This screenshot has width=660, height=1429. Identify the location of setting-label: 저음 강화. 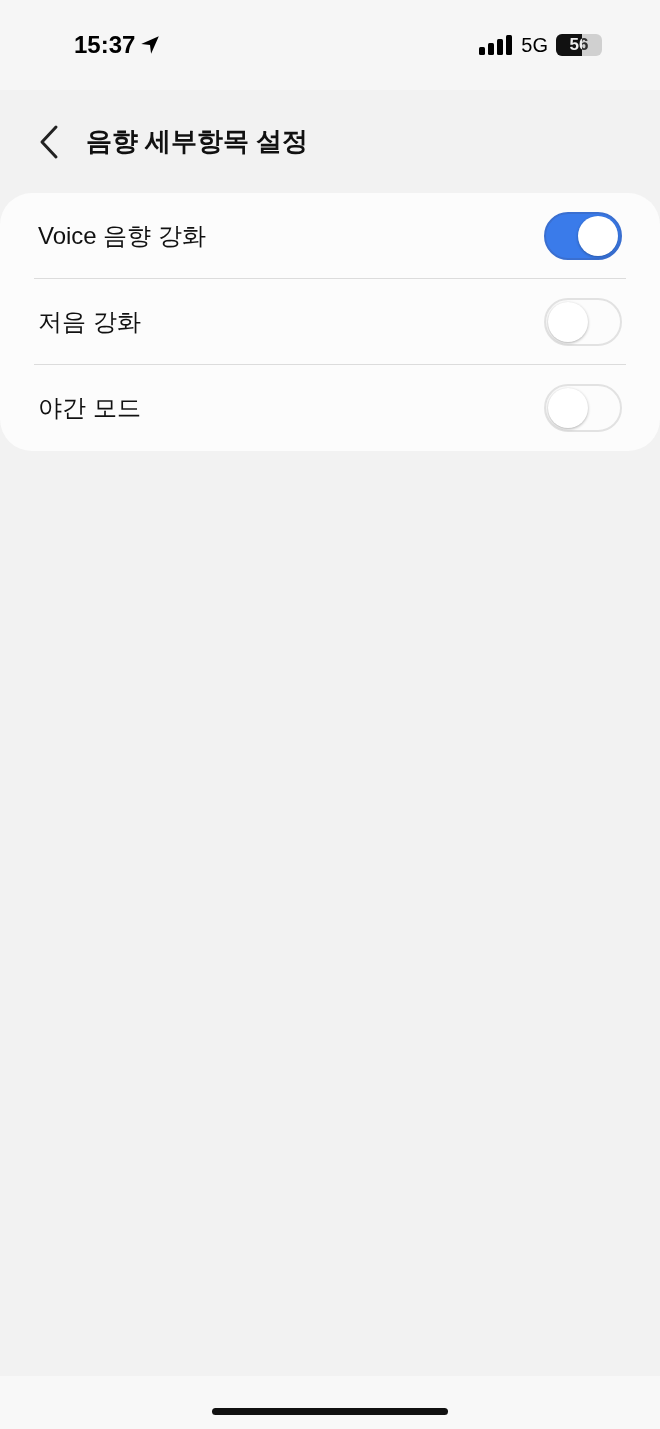
(89, 321).